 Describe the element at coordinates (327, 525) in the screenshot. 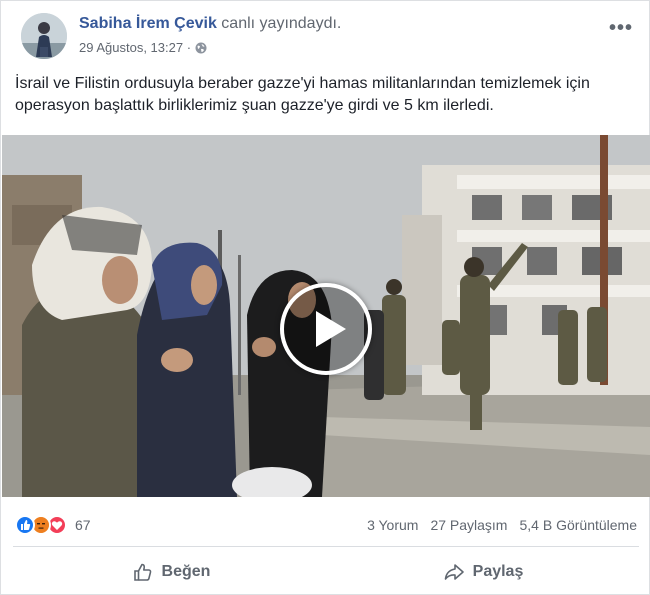

I see `post-stats: 67 3 Yorum 27 Paylaşım 5,4 B Görüntüleme` at that location.